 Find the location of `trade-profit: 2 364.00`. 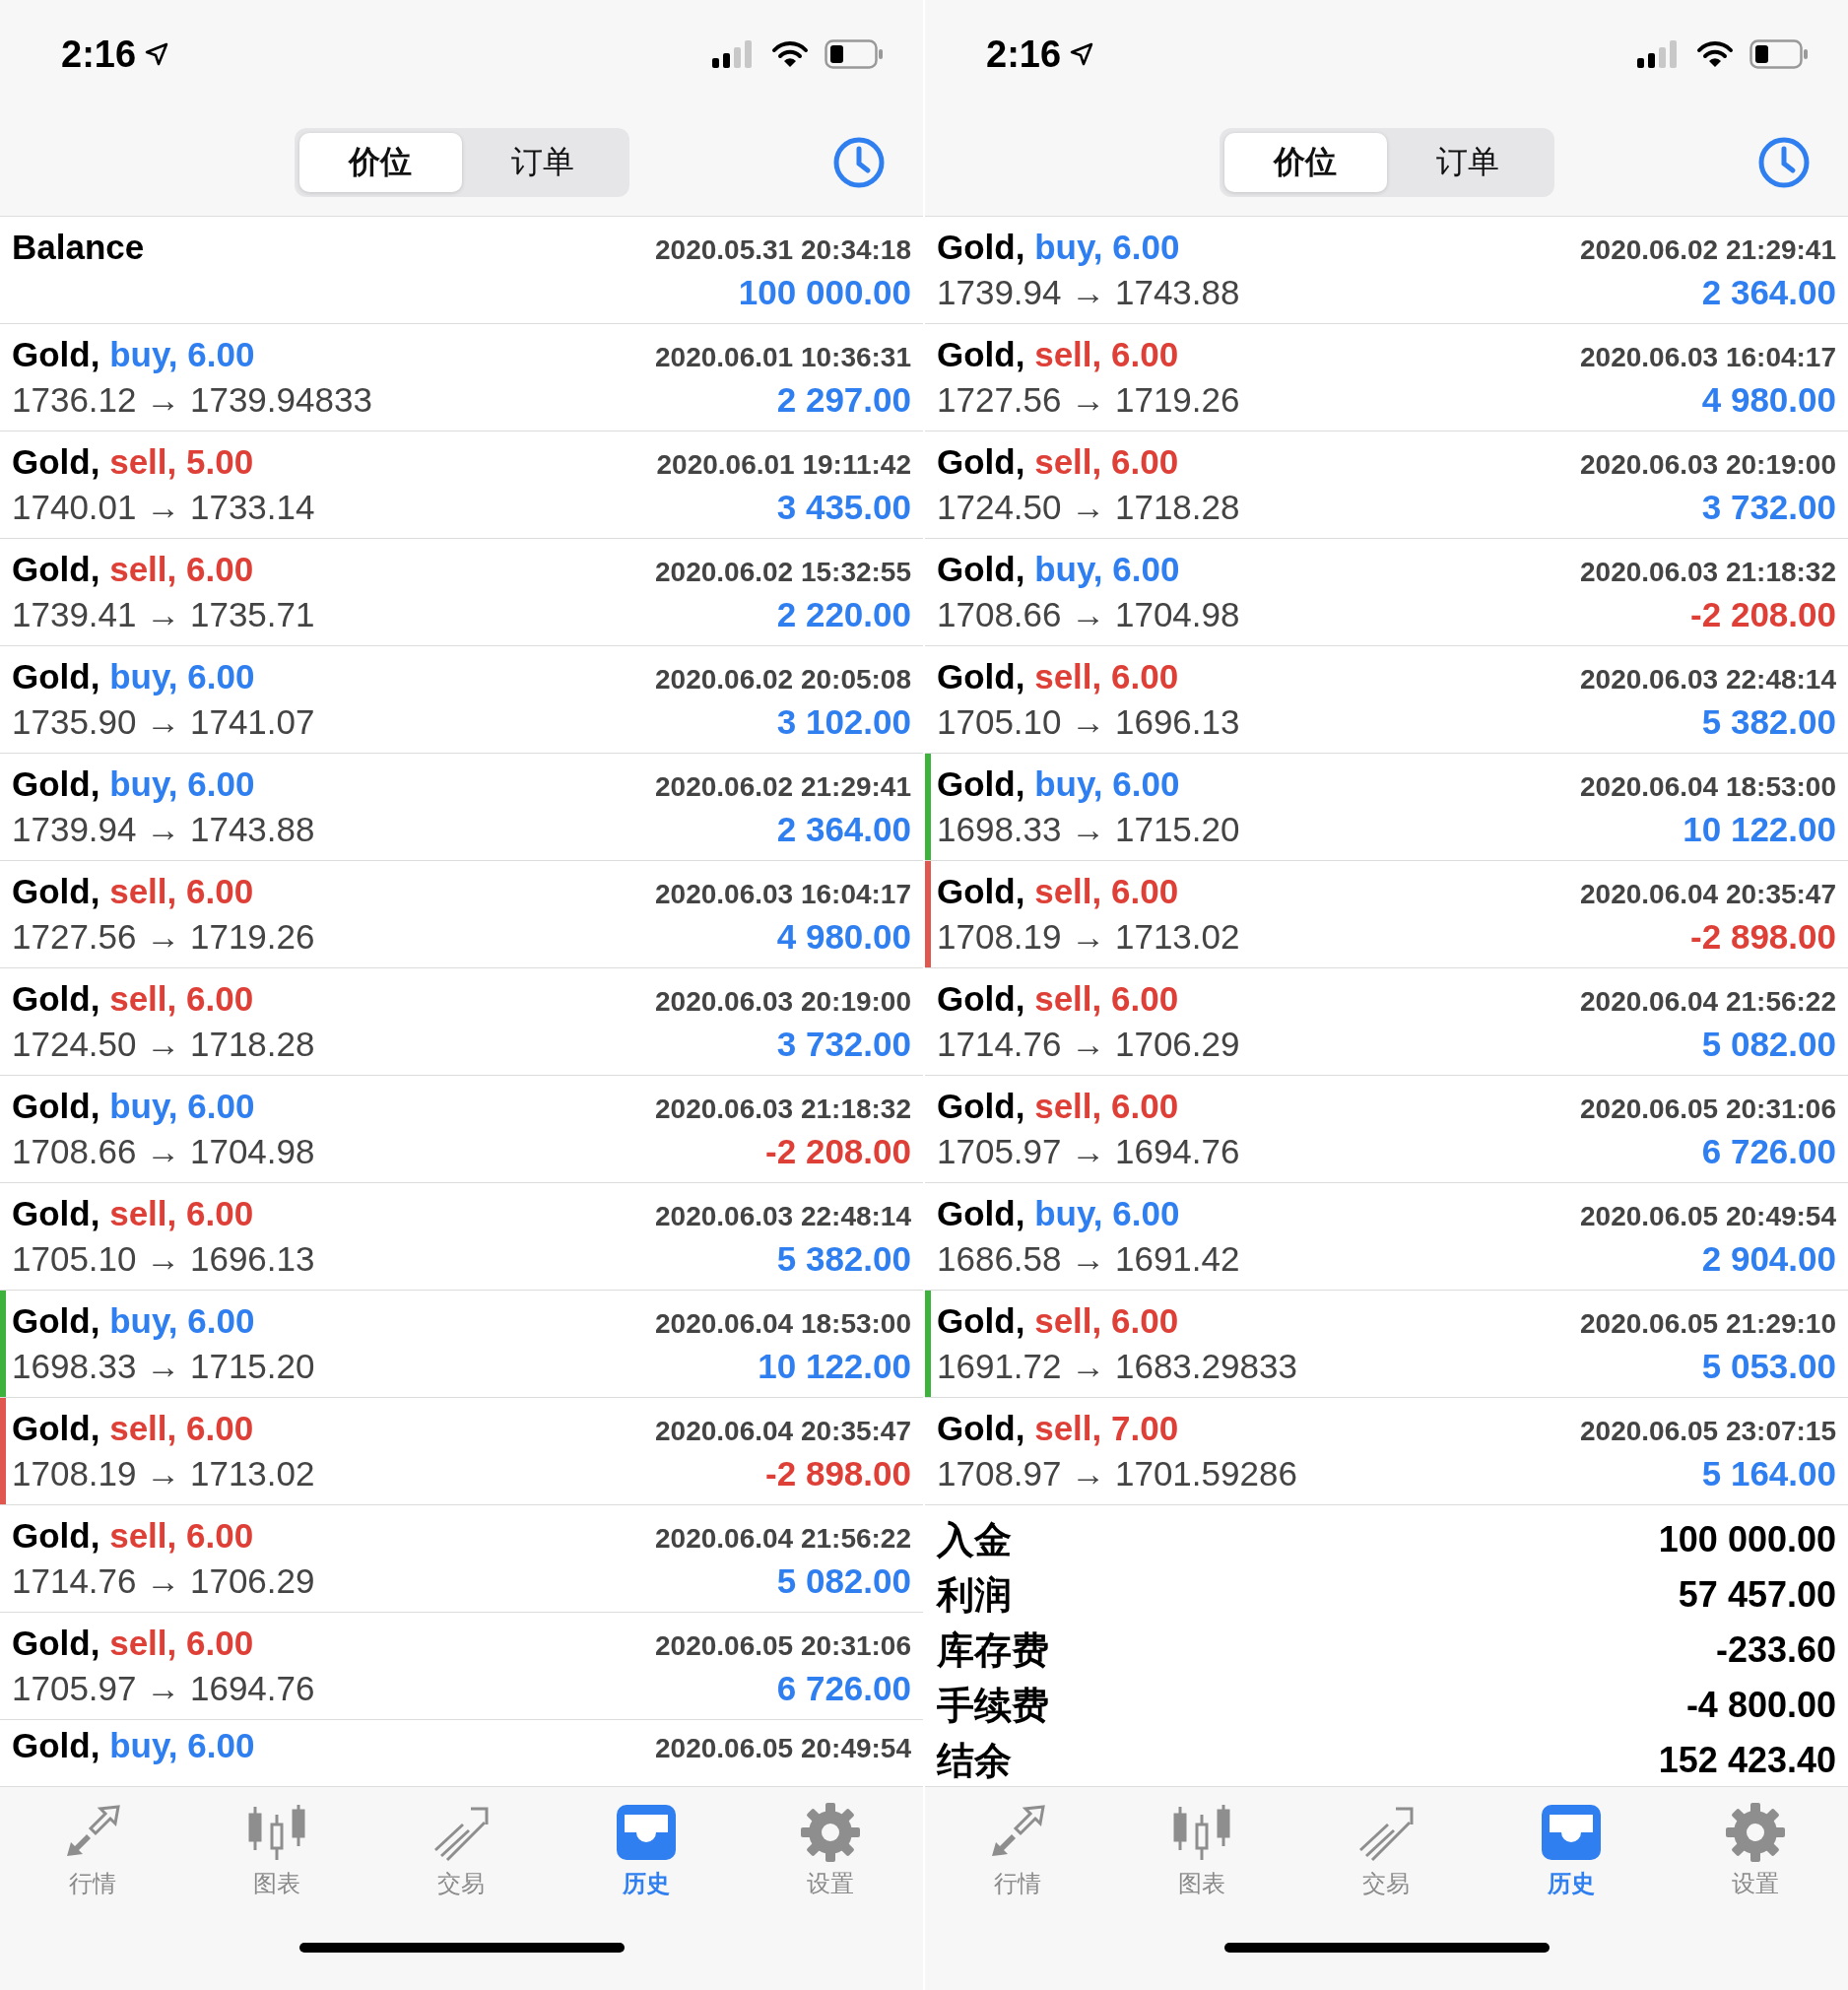

trade-profit: 2 364.00 is located at coordinates (843, 829).